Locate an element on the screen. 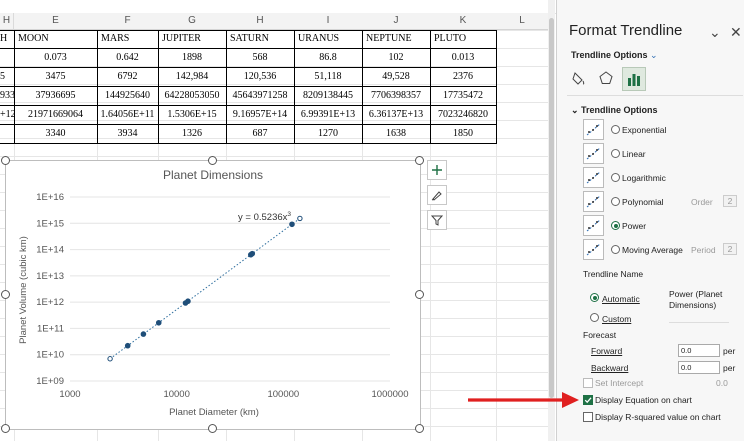 The width and height of the screenshot is (744, 441). table-header-cell: JUPITER is located at coordinates (192, 39).